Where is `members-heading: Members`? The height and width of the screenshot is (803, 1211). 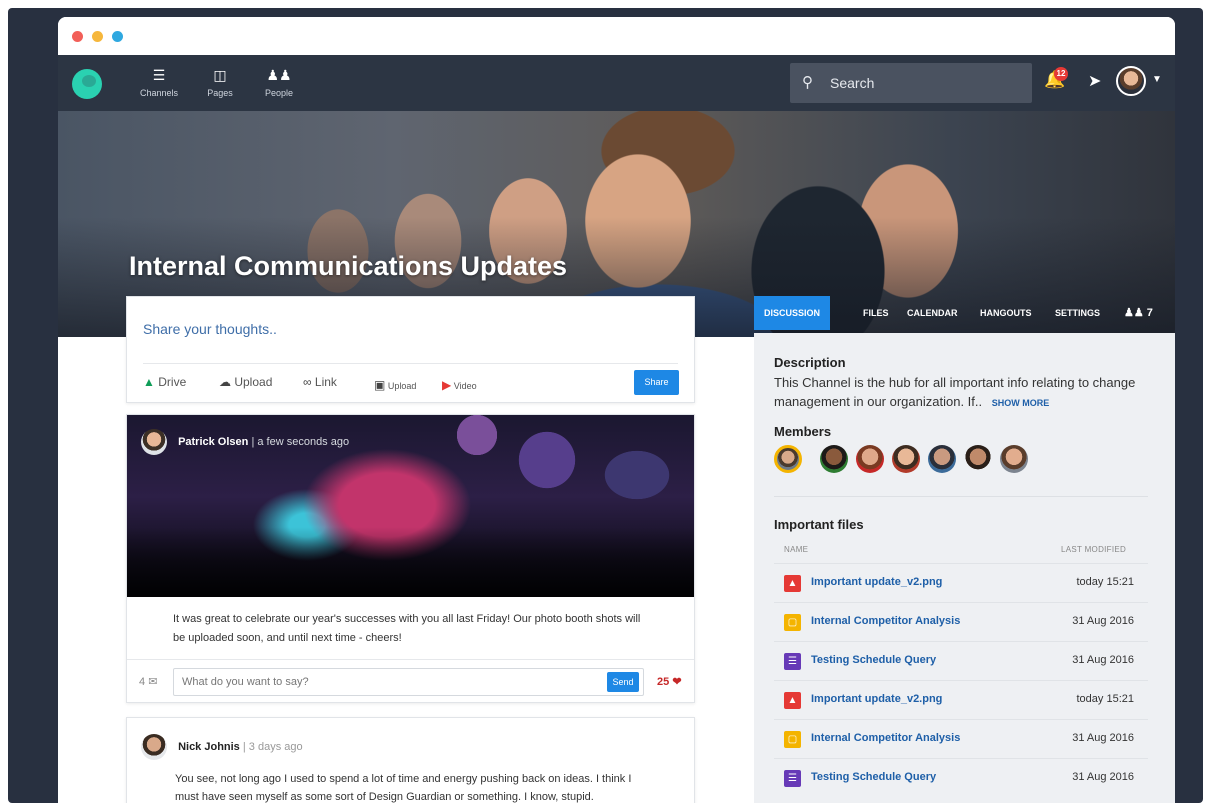
members-heading: Members is located at coordinates (803, 431).